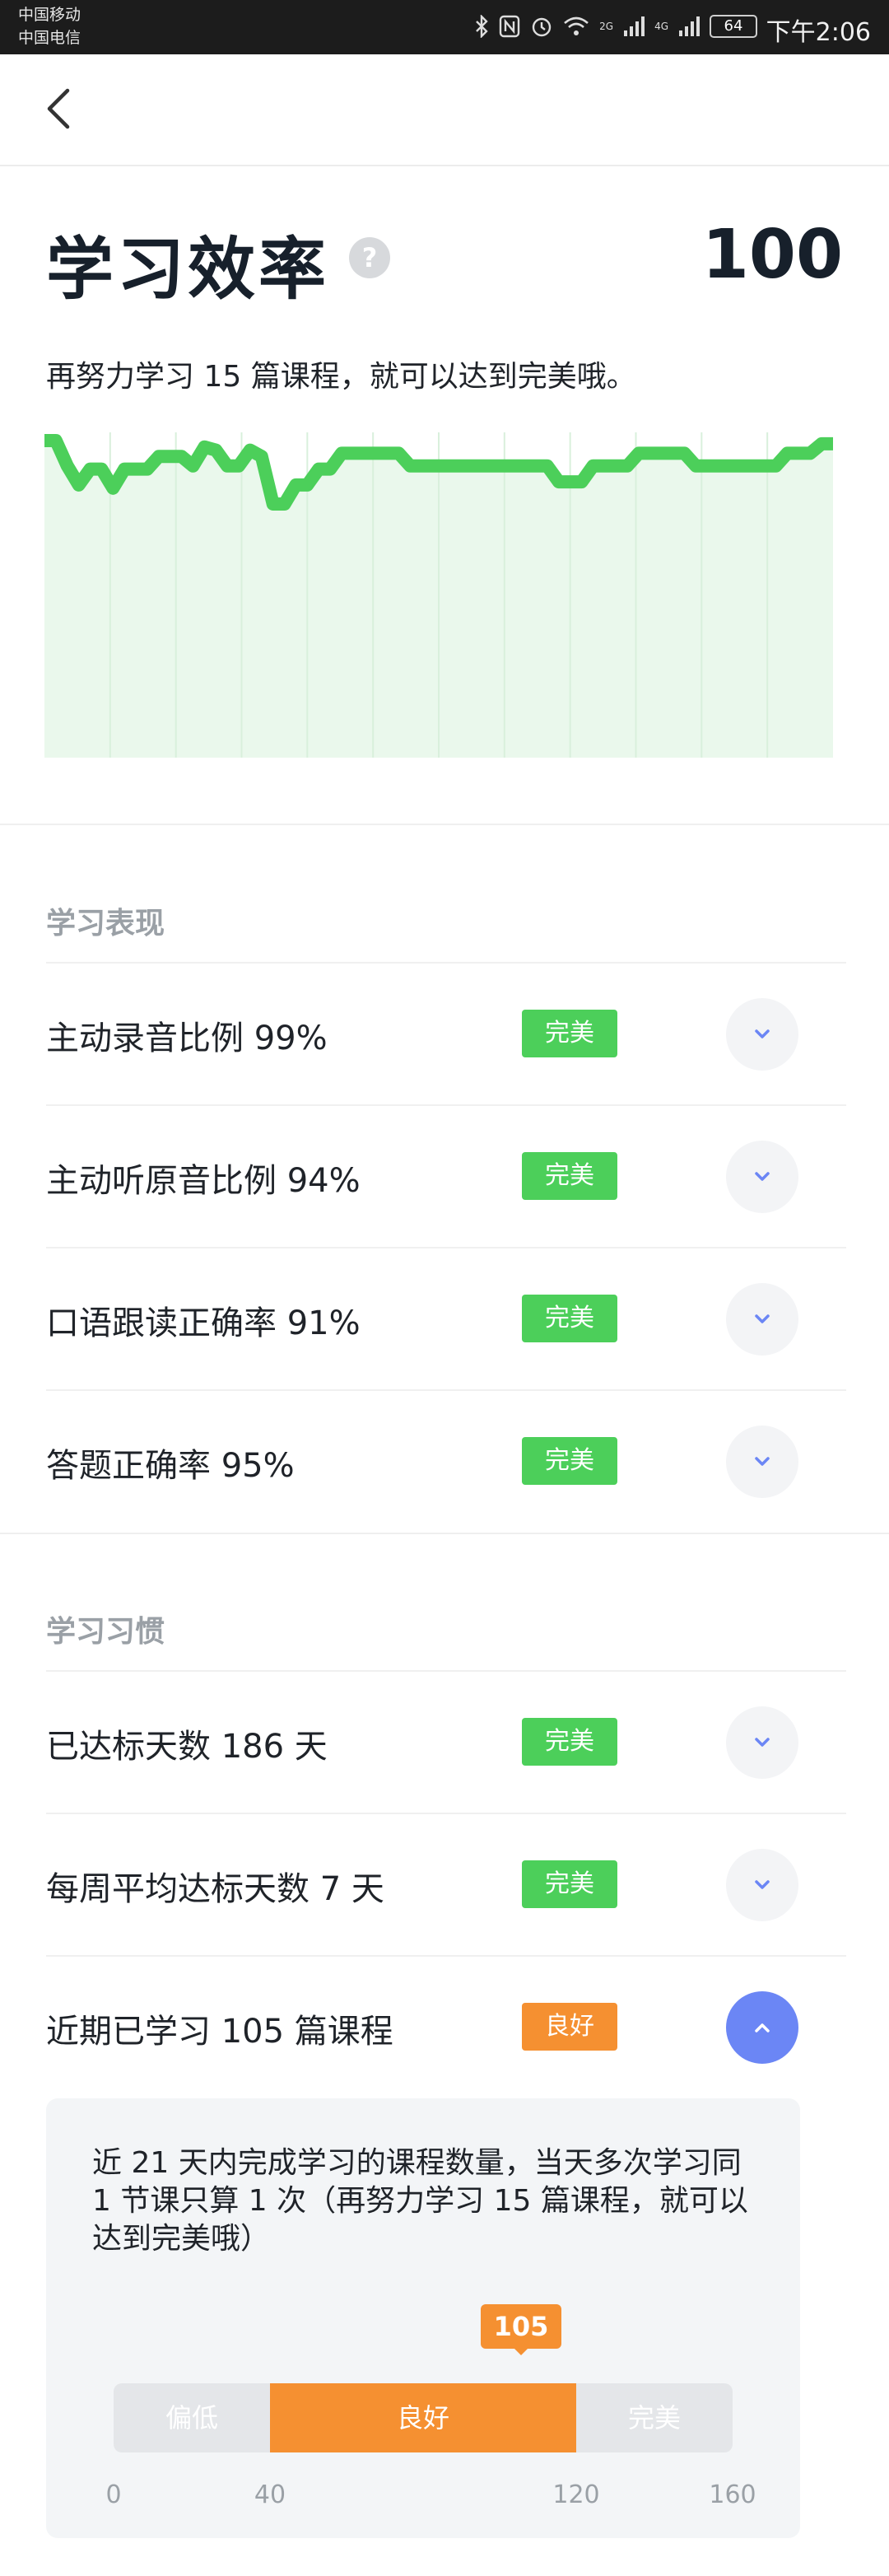  I want to click on status-badge: 良好, so click(569, 2027).